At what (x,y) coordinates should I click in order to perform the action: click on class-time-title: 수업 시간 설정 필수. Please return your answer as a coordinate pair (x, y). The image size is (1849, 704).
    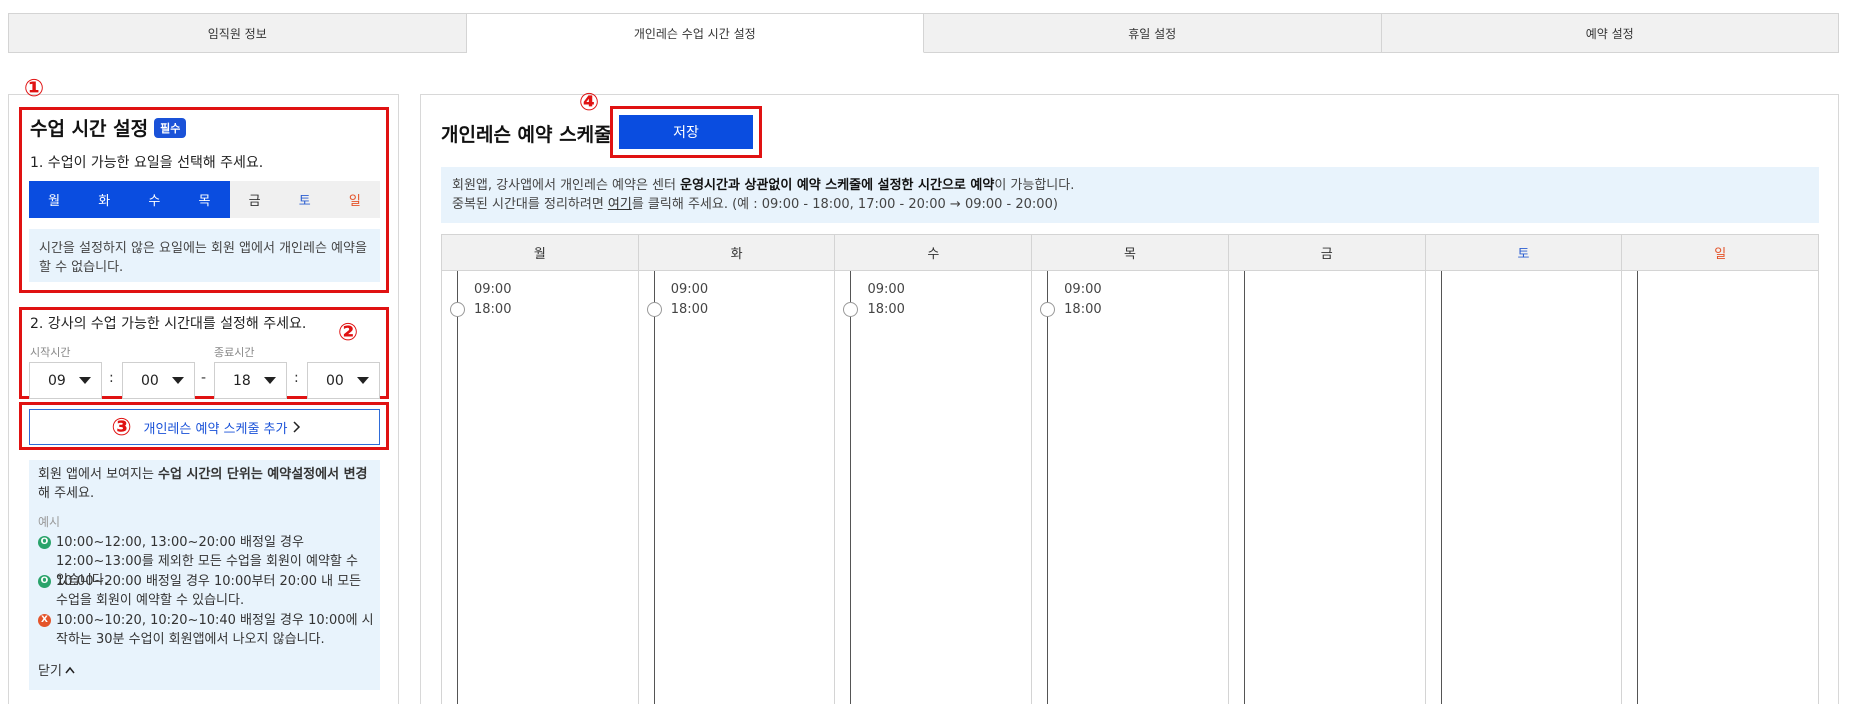
    Looking at the image, I should click on (108, 127).